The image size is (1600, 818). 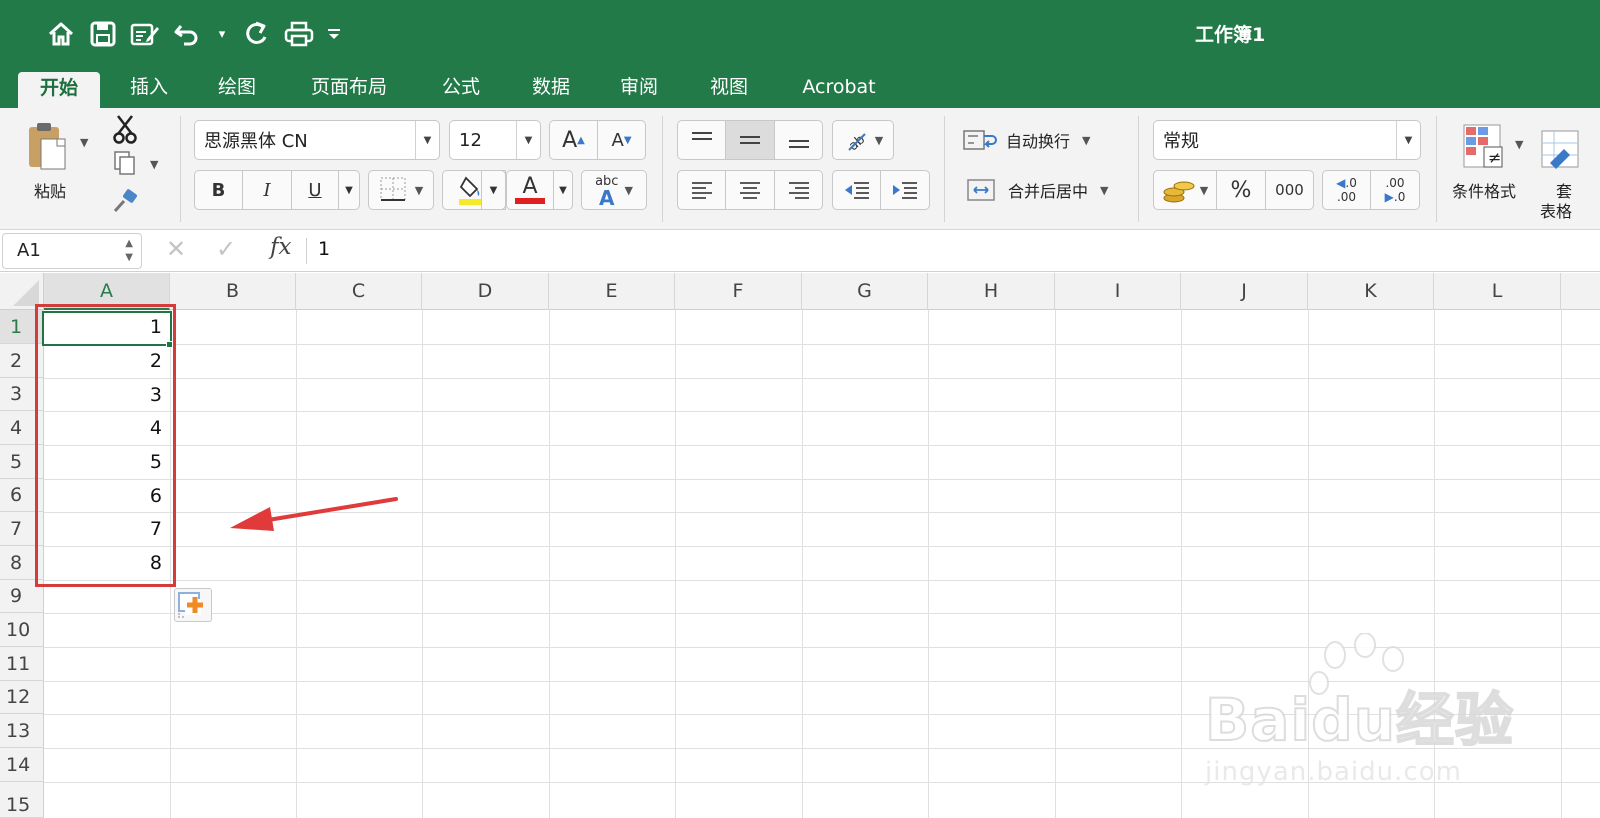 I want to click on formula-input: 1, so click(x=324, y=249).